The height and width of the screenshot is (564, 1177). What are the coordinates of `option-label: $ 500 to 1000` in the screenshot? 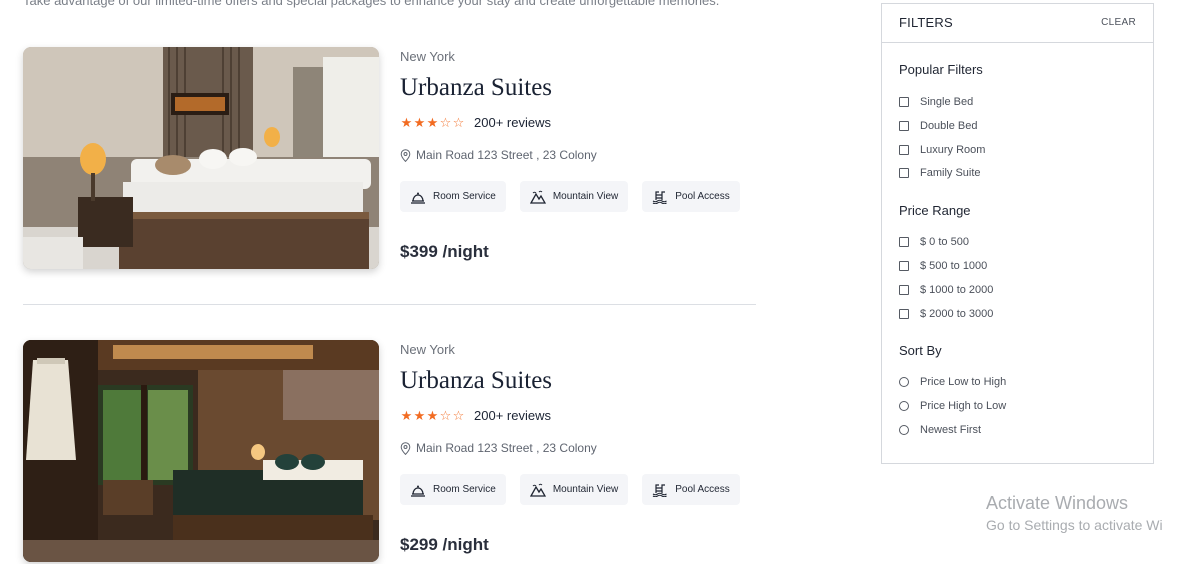 It's located at (954, 266).